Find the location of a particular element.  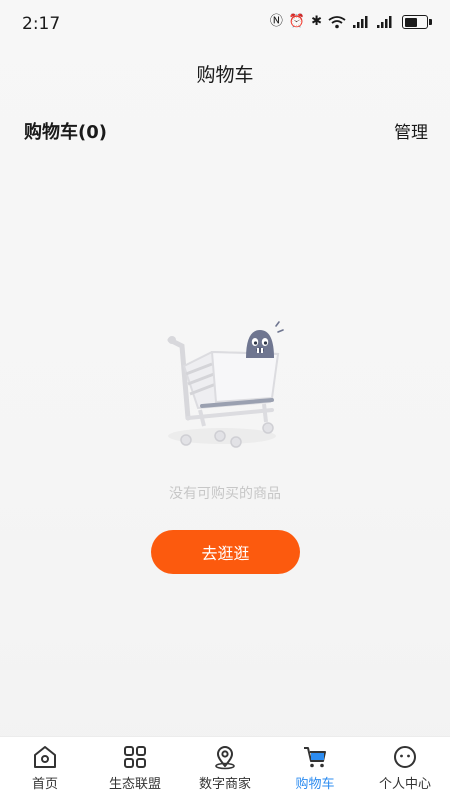

tab-label-profile: 个人中心 is located at coordinates (404, 784).